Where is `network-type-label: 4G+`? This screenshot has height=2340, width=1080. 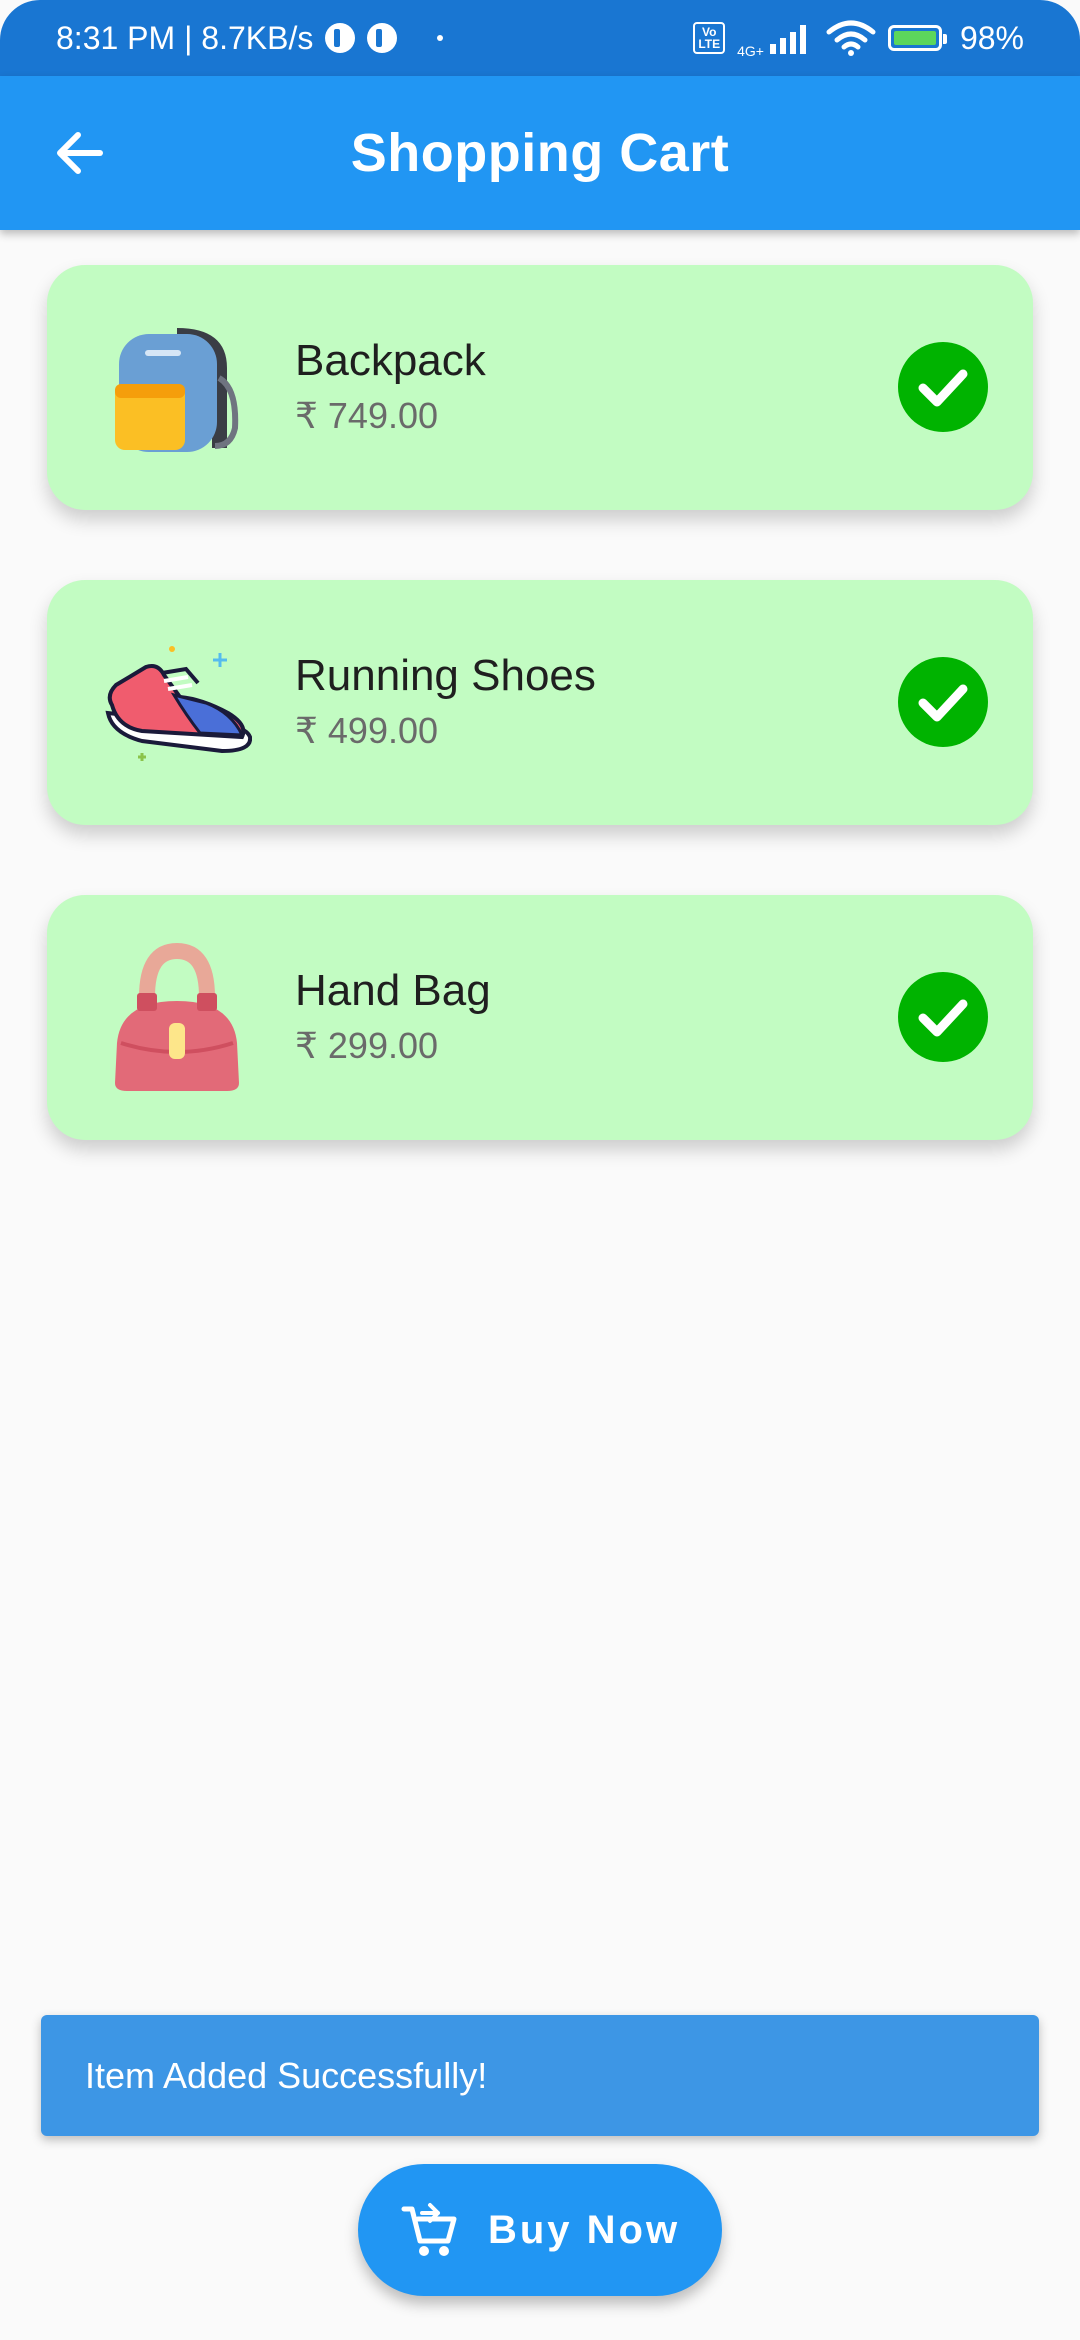
network-type-label: 4G+ is located at coordinates (750, 51).